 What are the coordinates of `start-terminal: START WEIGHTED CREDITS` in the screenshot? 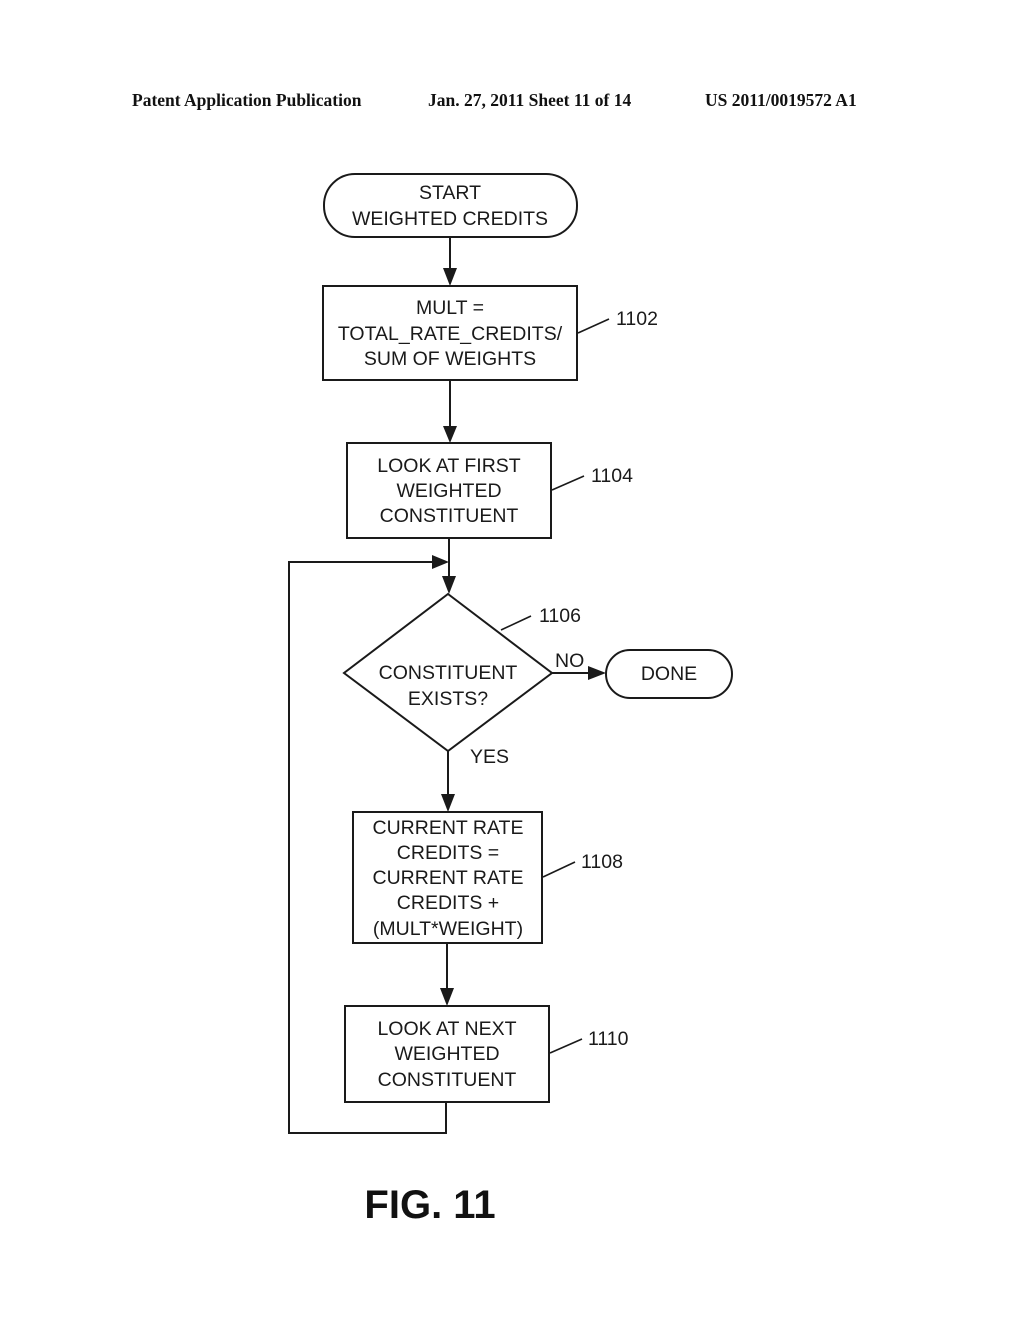 It's located at (450, 205).